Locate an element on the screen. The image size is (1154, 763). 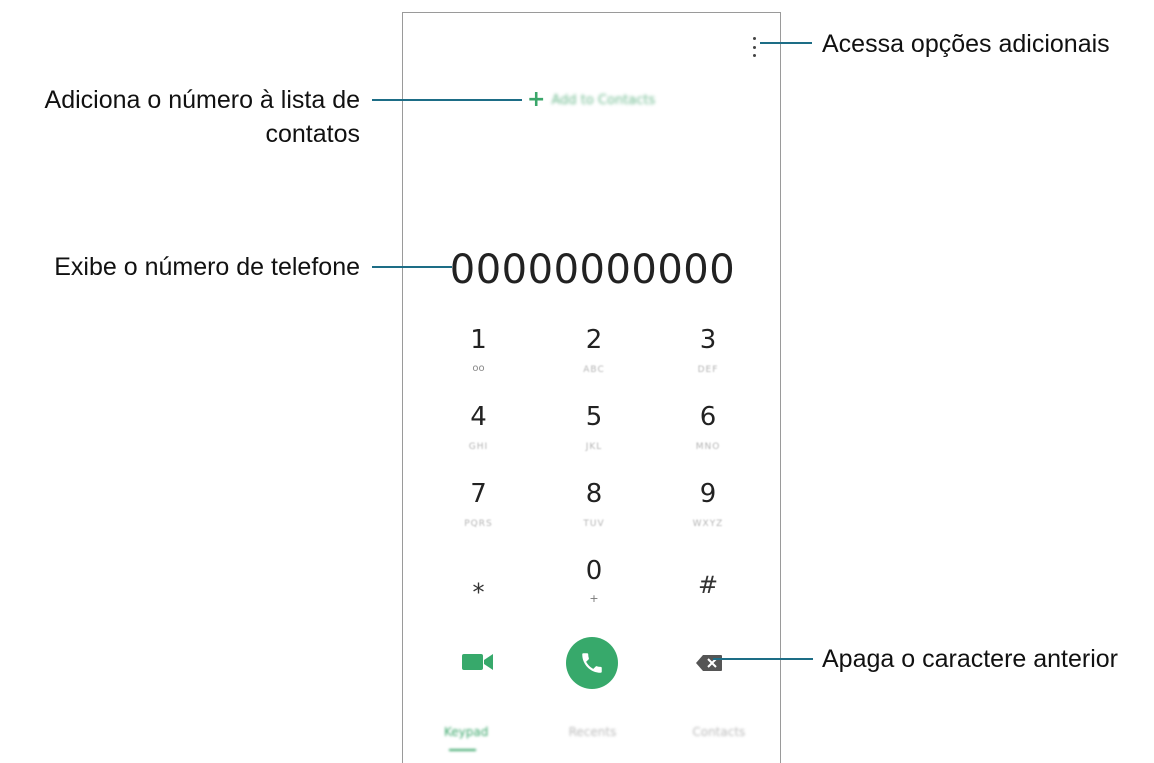
callout-more-options: Acessa opções adicionais is located at coordinates (966, 44).